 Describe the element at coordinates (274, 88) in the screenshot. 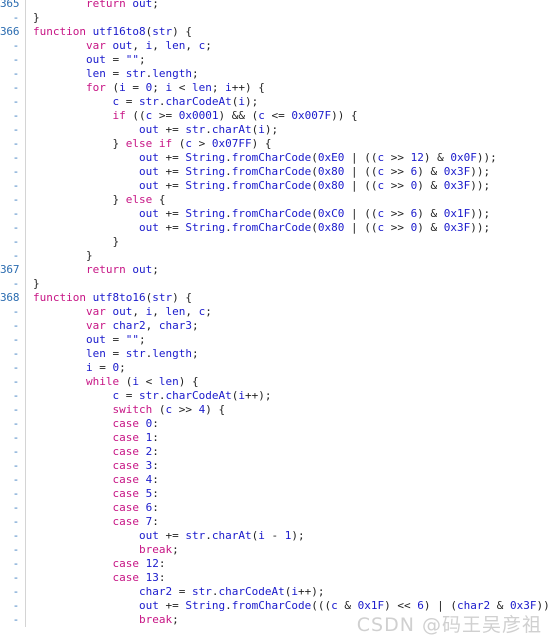

I see `code-line: - for (i = 0; i < len; i++) {` at that location.